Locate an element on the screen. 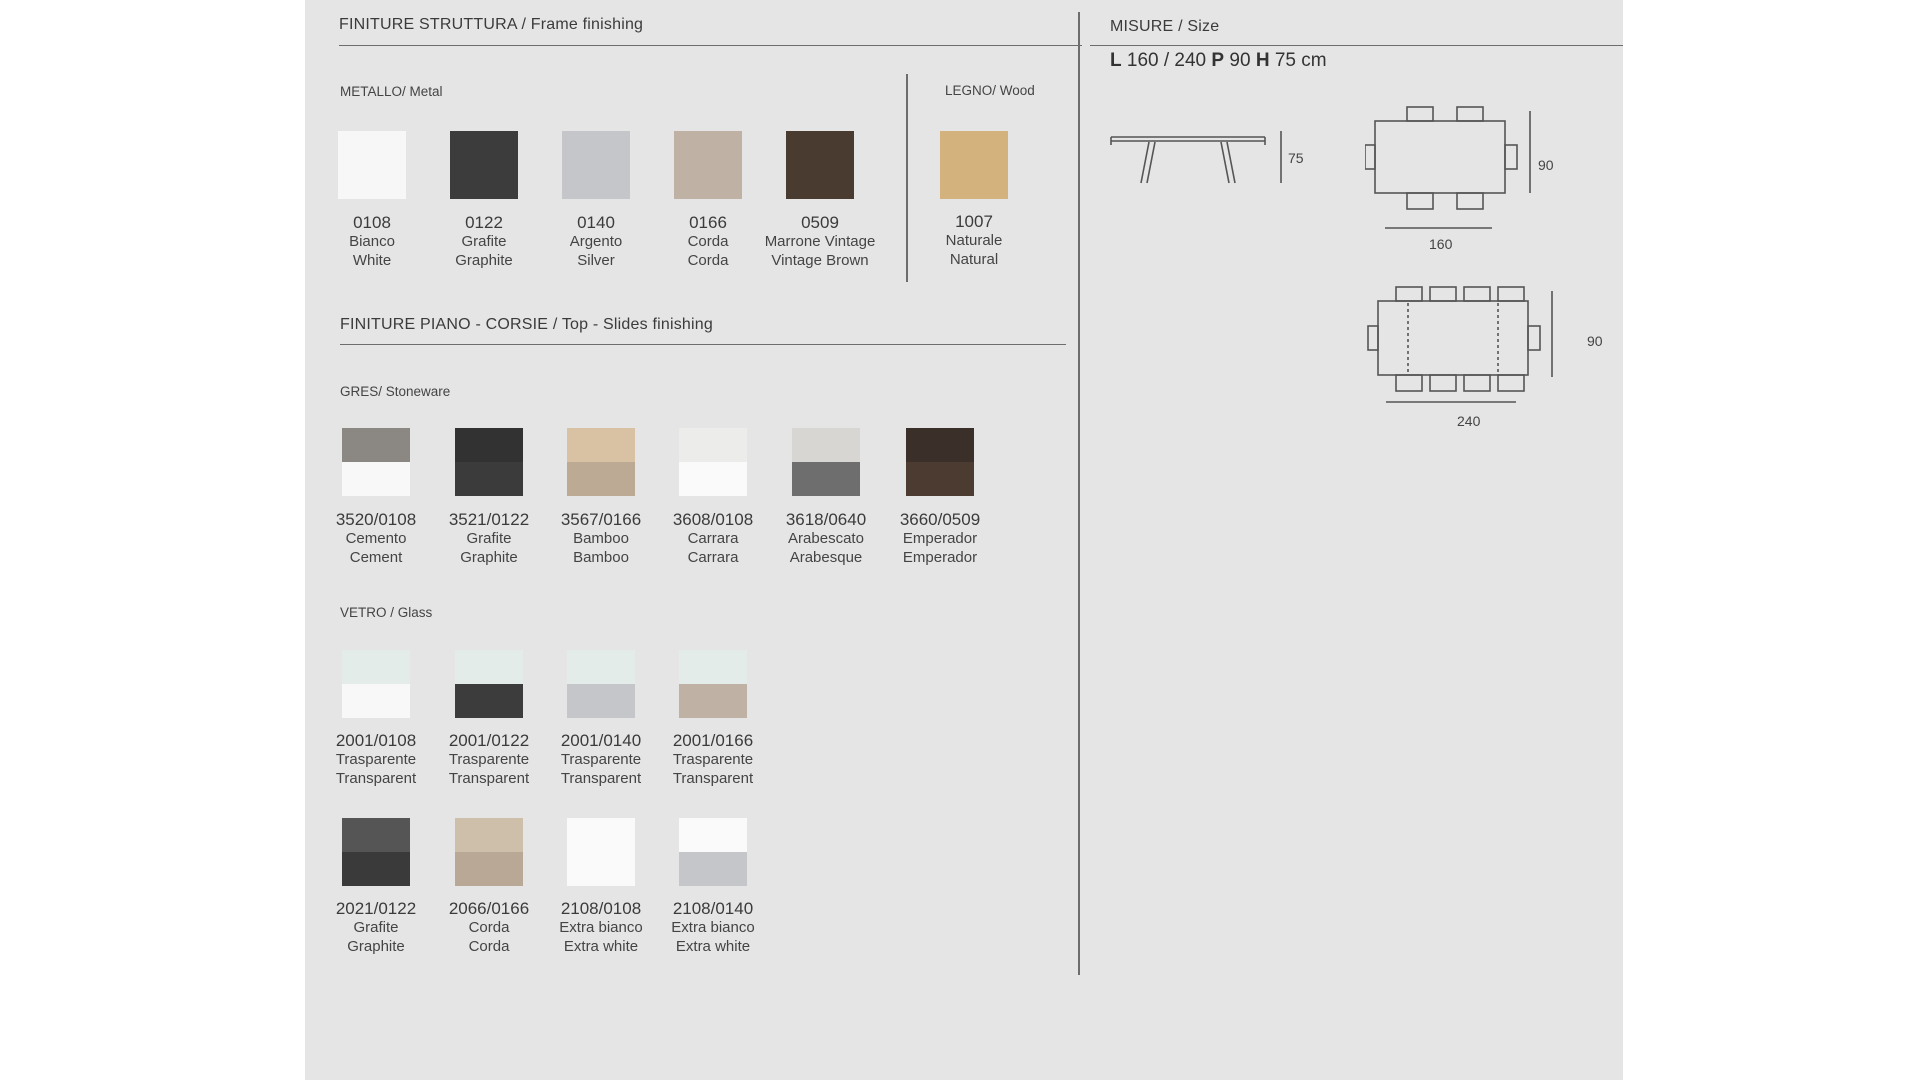 The image size is (1920, 1080). table-240-length-label: 240 is located at coordinates (1469, 421).